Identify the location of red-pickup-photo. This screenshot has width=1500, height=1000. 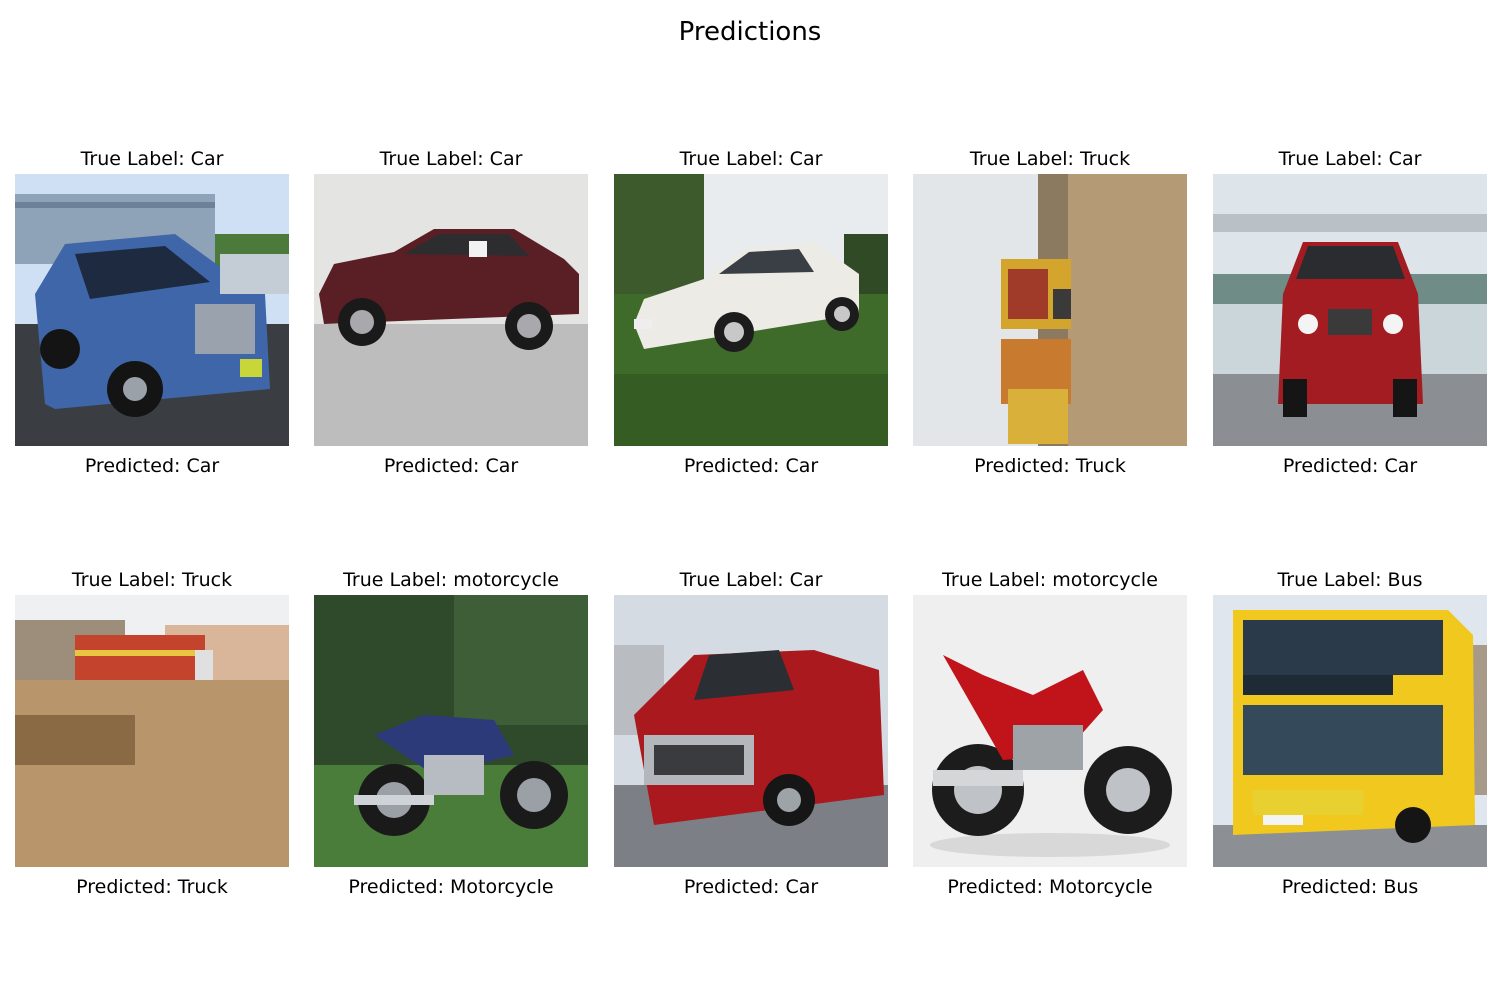
(751, 731).